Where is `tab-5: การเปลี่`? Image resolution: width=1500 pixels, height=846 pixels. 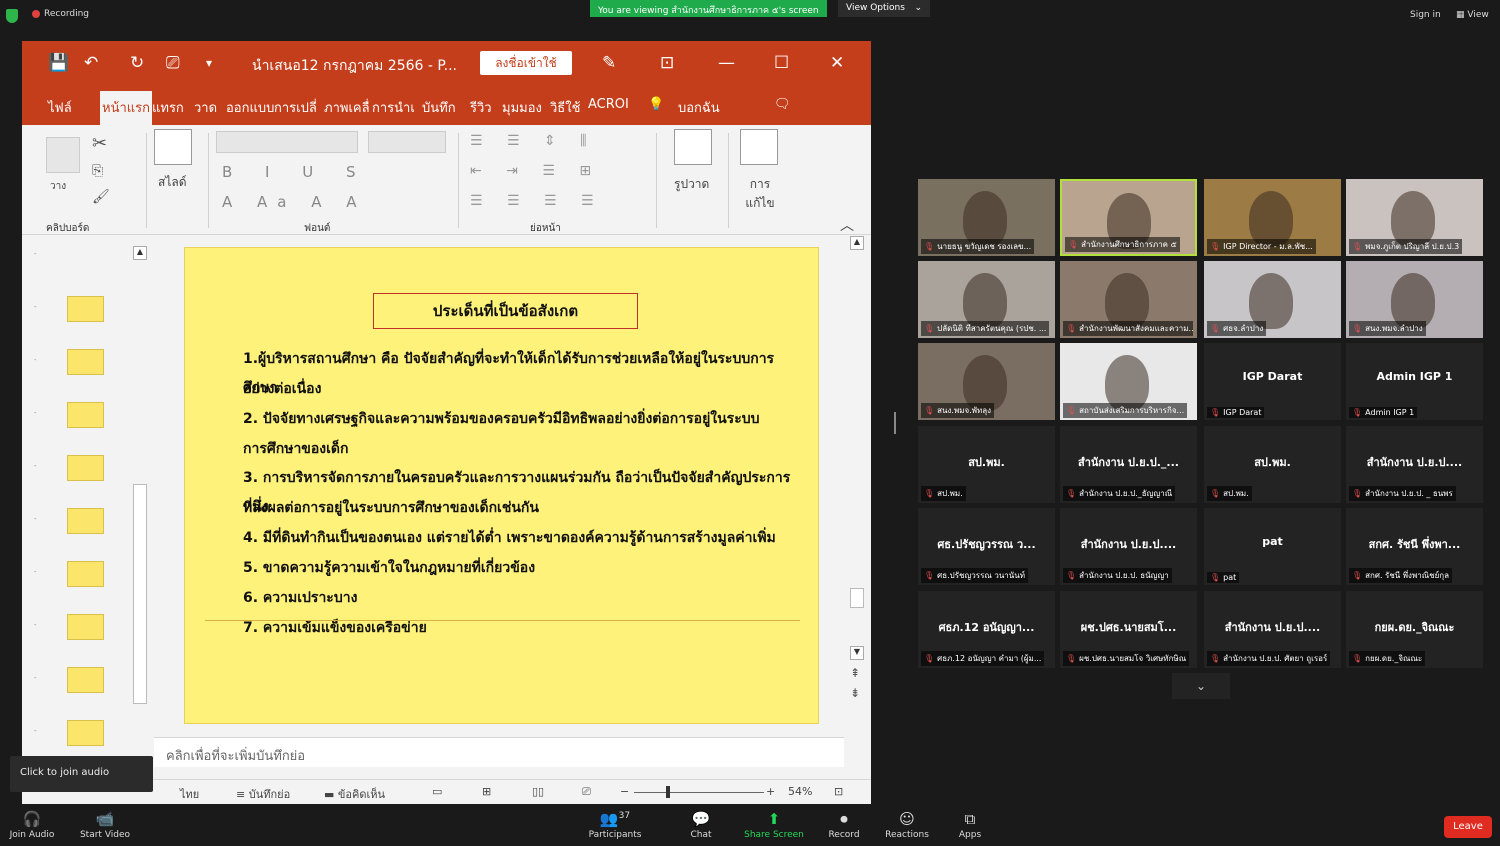
tab-5: การเปลี่ is located at coordinates (295, 107).